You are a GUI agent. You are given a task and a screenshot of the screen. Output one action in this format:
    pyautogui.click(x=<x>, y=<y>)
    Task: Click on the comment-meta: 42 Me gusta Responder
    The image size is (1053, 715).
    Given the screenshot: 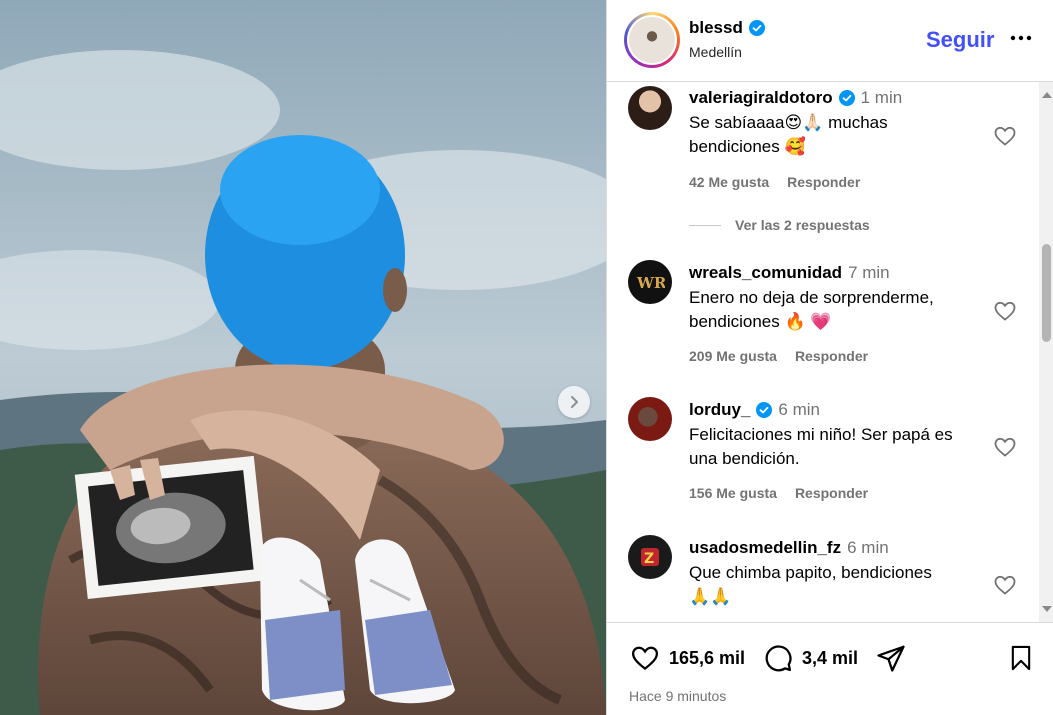 What is the action you would take?
    pyautogui.click(x=774, y=182)
    